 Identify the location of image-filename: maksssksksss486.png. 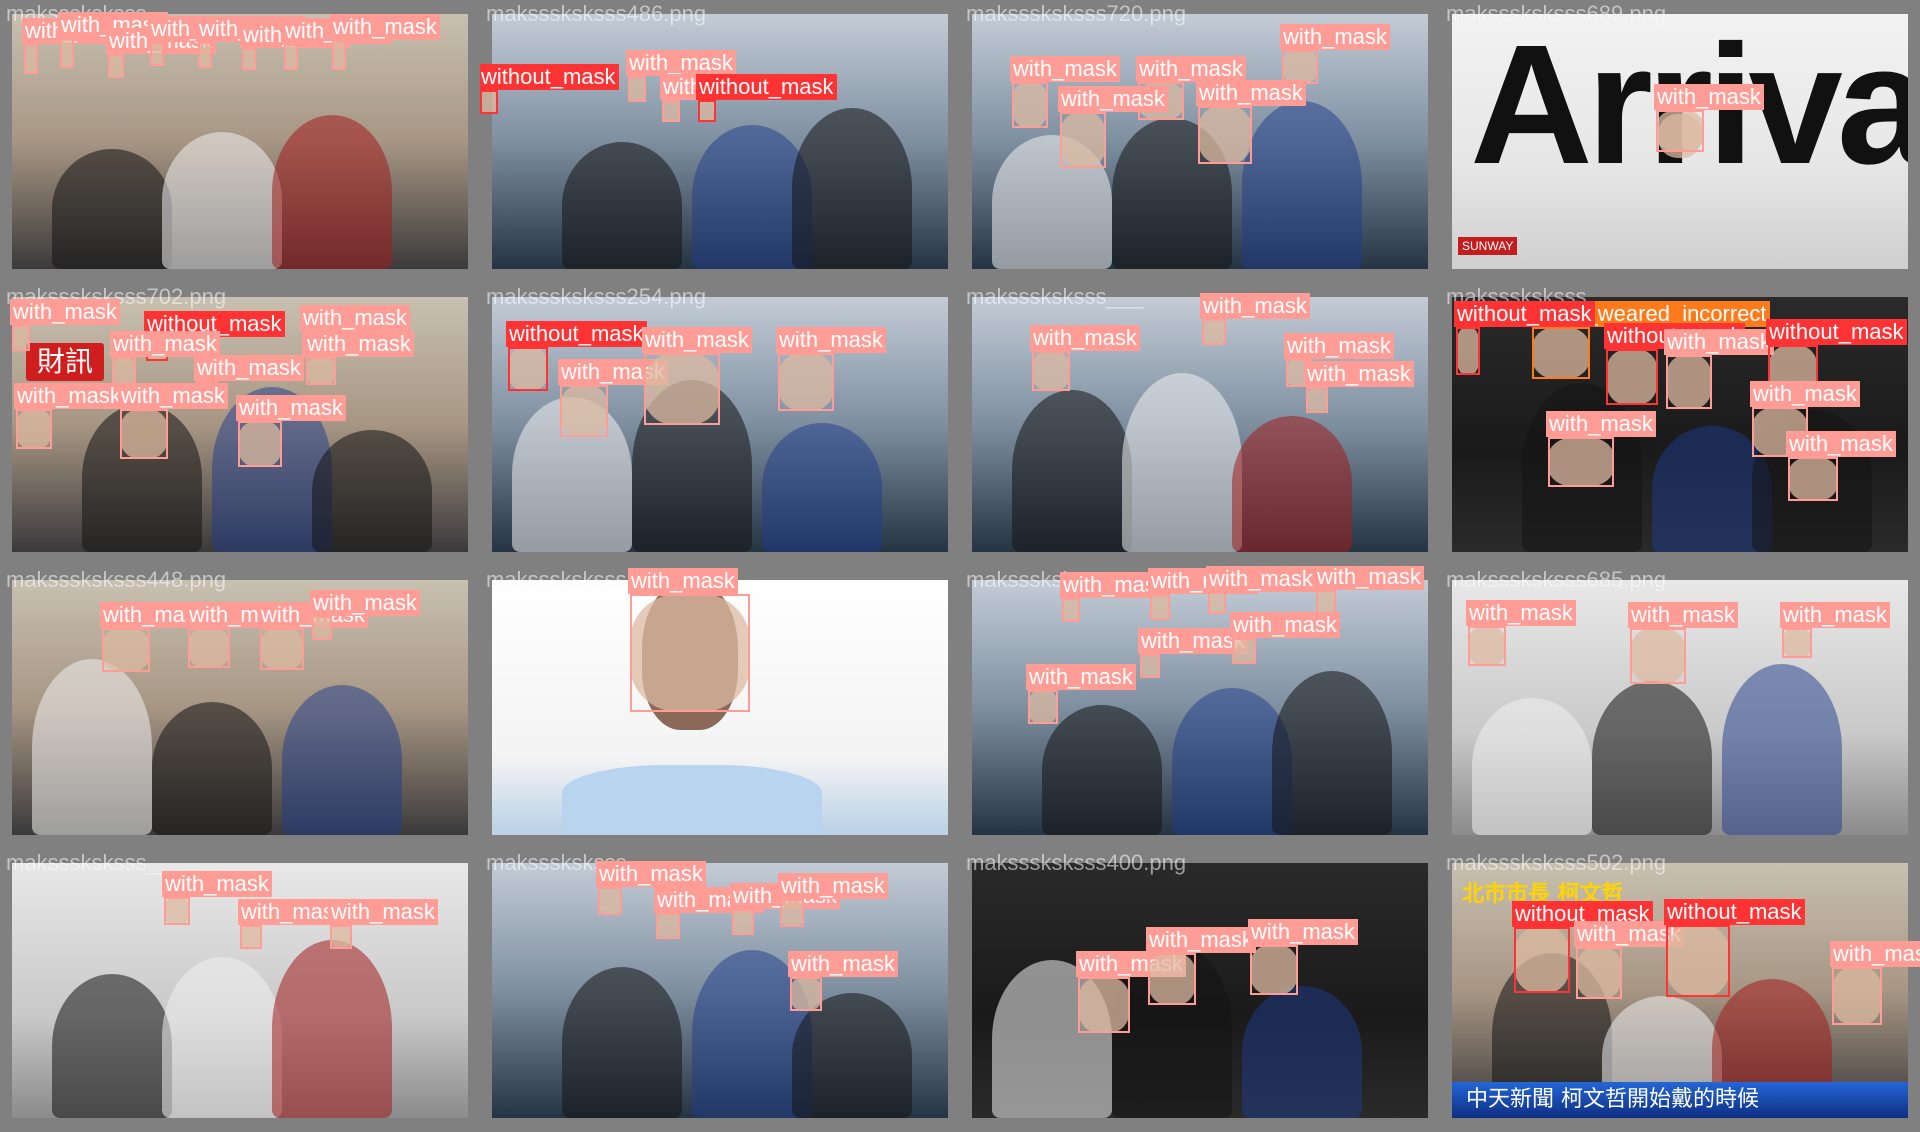
(596, 13).